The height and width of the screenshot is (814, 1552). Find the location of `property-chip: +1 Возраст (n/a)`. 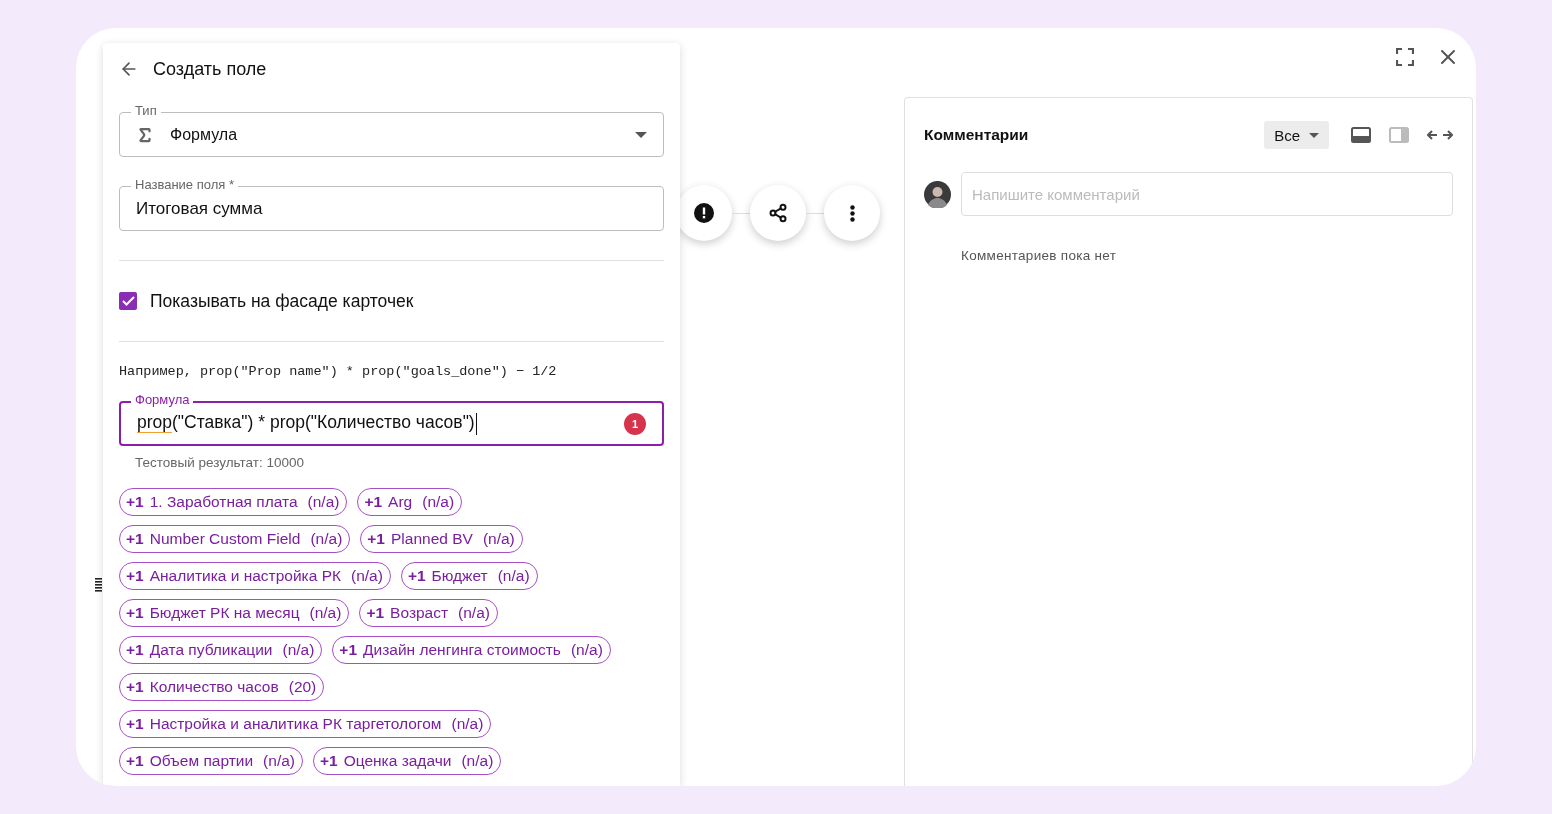

property-chip: +1 Возраст (n/a) is located at coordinates (428, 613).